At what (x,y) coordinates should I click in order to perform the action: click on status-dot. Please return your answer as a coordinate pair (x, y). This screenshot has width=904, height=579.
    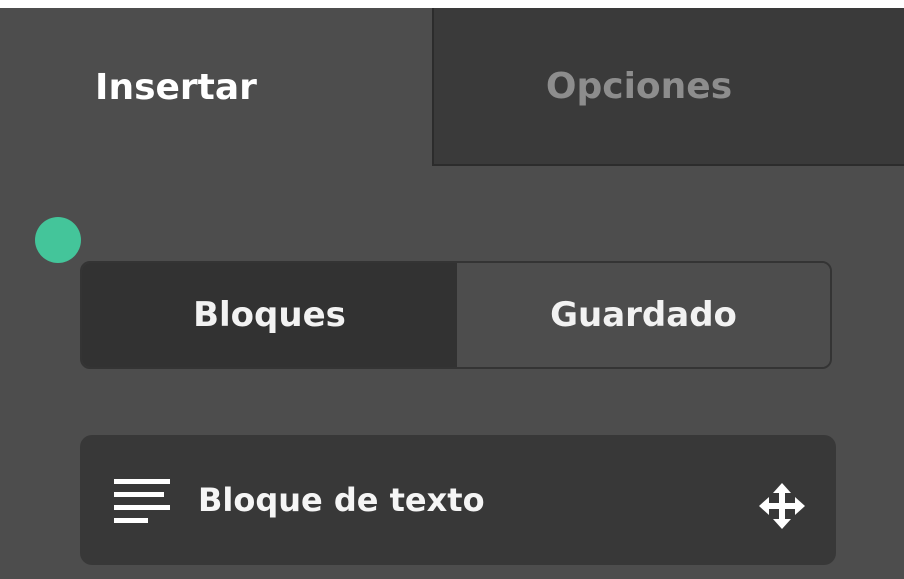
    Looking at the image, I should click on (58, 240).